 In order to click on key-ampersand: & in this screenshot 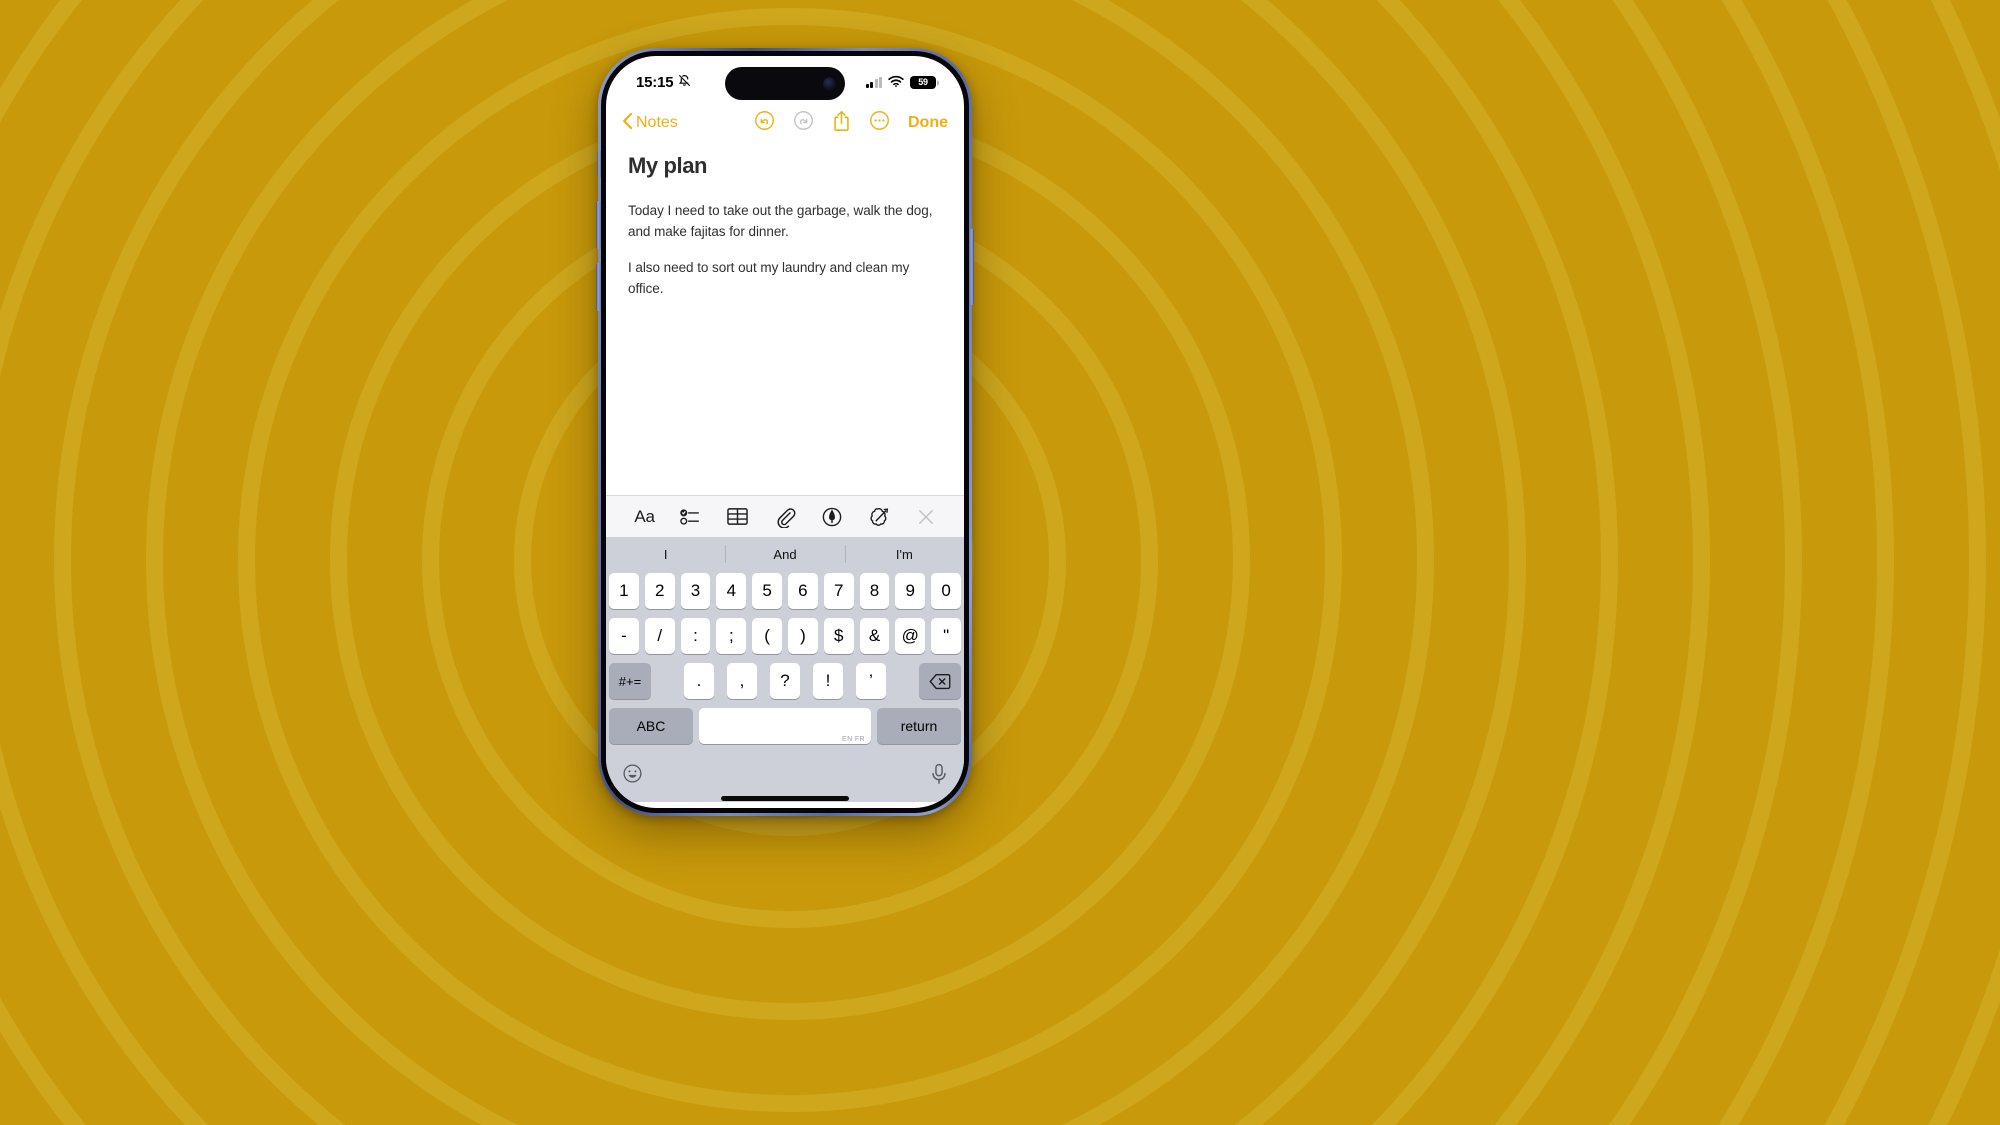, I will do `click(874, 636)`.